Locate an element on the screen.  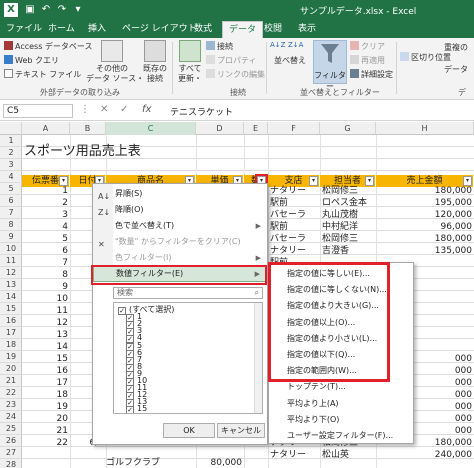
slip-number-cell: 4 is located at coordinates (46, 227).